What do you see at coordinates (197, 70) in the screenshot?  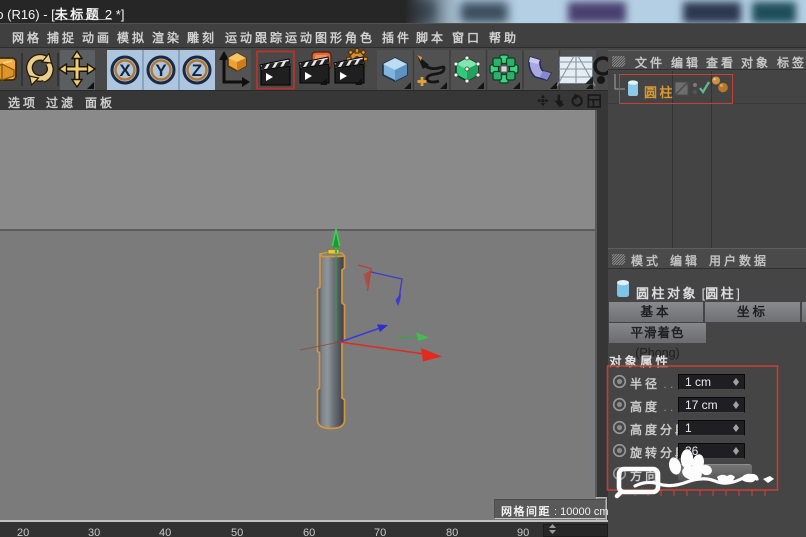 I see `svg-text: Z` at bounding box center [197, 70].